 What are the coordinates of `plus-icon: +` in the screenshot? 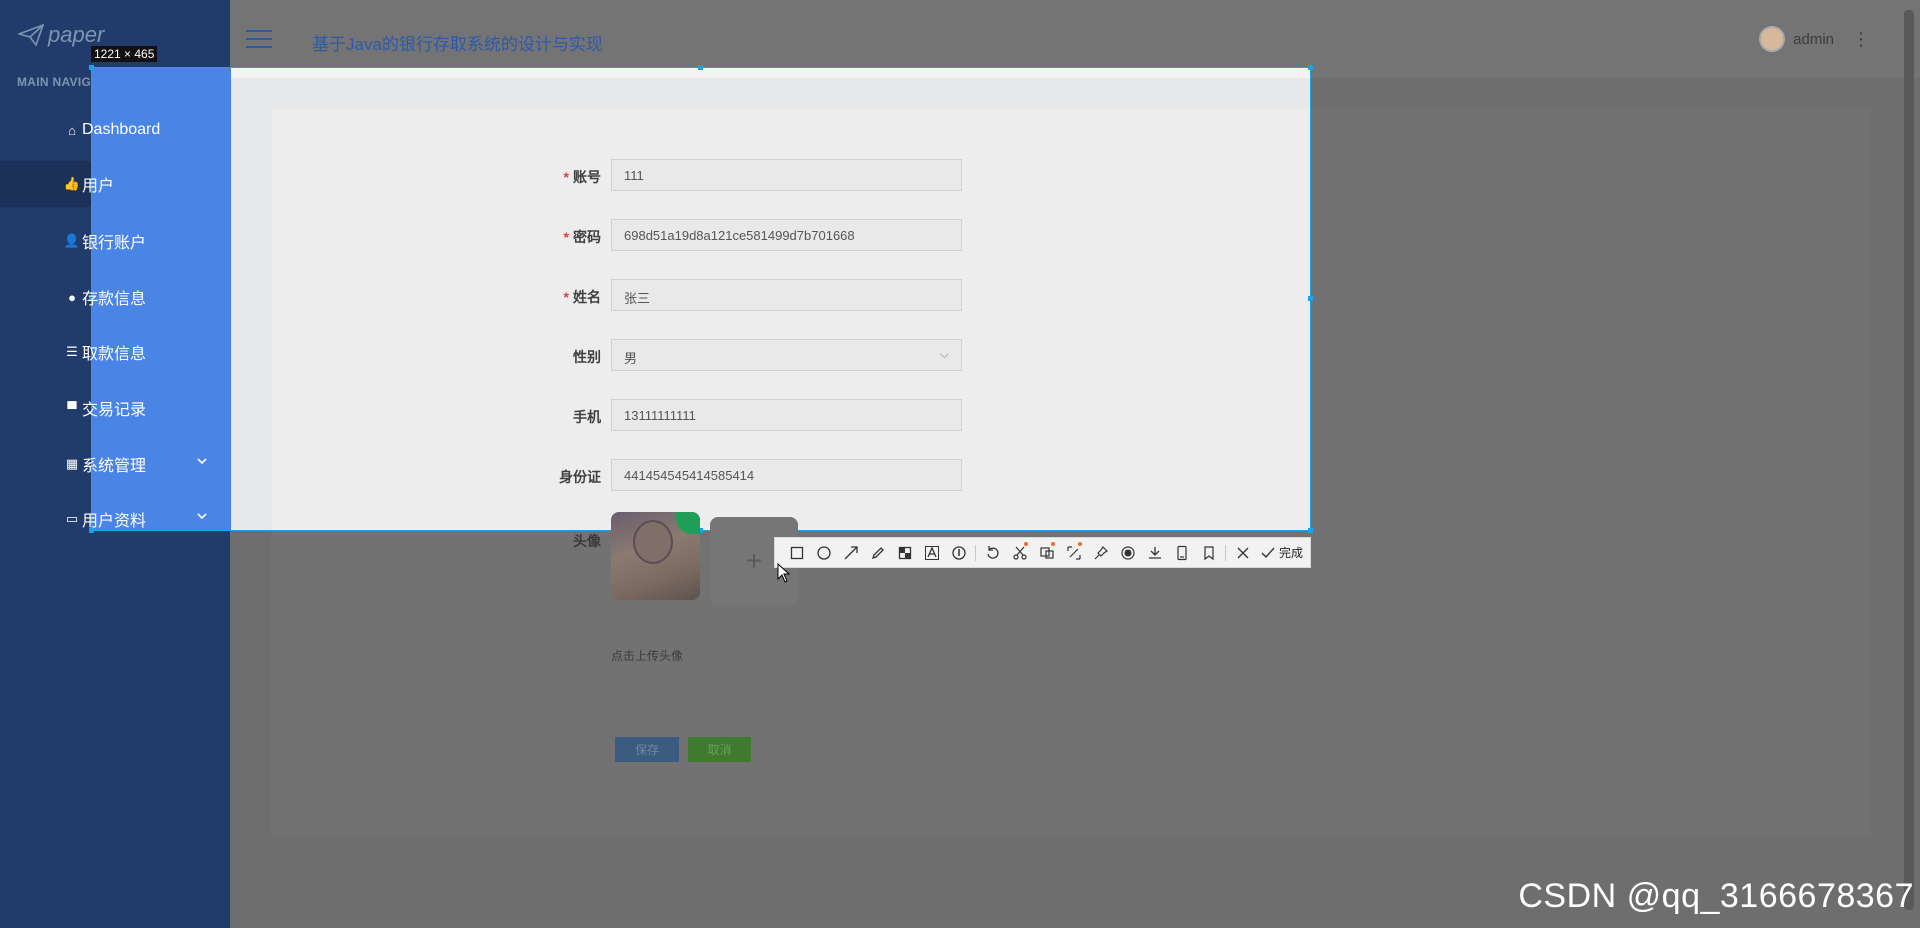 It's located at (754, 560).